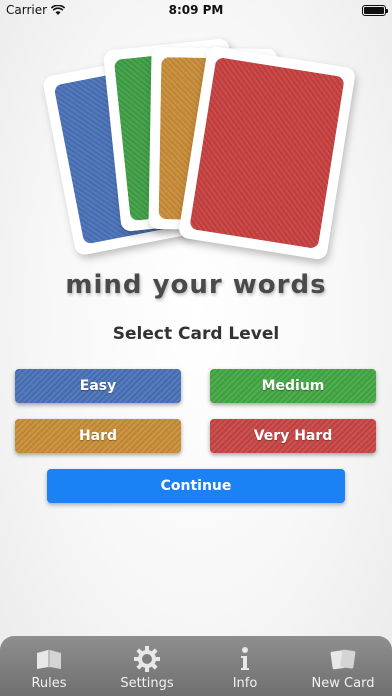 The width and height of the screenshot is (392, 696). I want to click on tab-bar: Rules Settings Info New Card, so click(196, 666).